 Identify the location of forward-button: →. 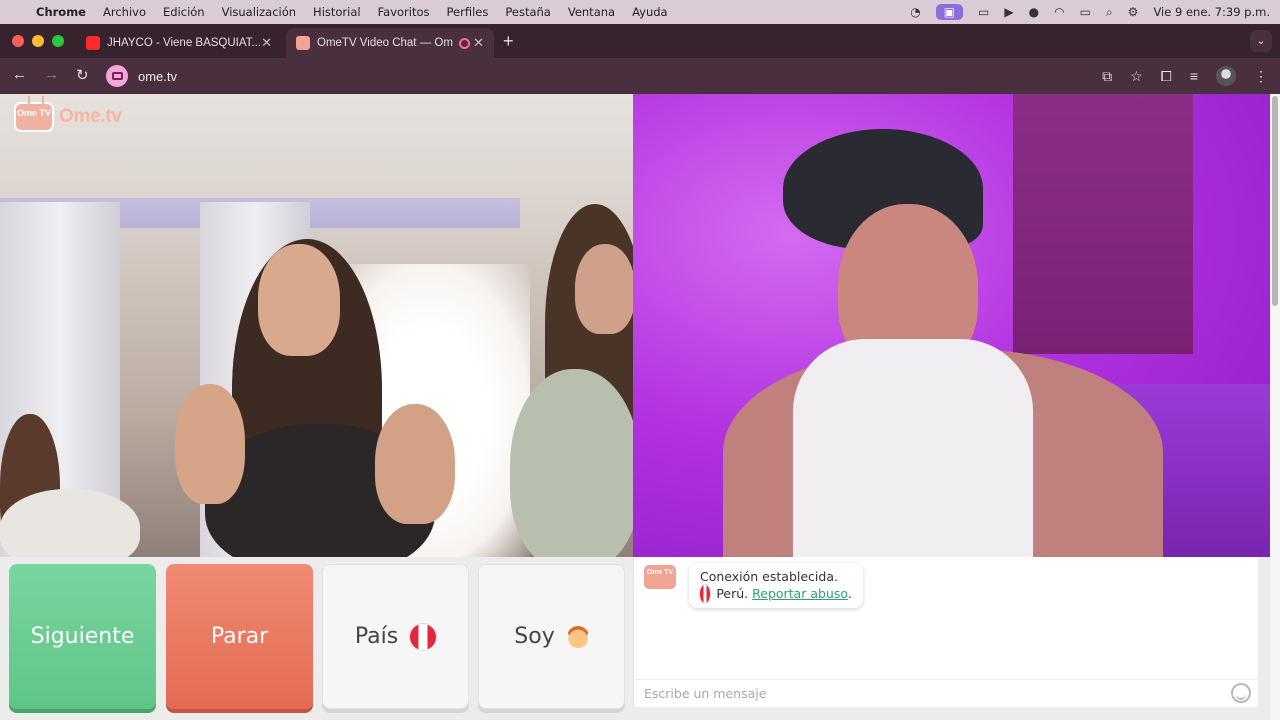
(51, 74).